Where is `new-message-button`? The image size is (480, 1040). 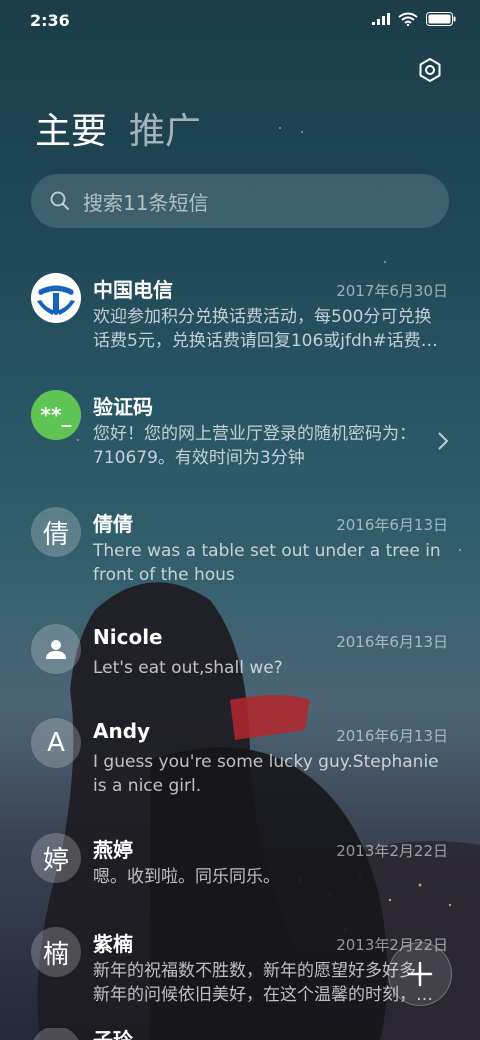 new-message-button is located at coordinates (420, 974).